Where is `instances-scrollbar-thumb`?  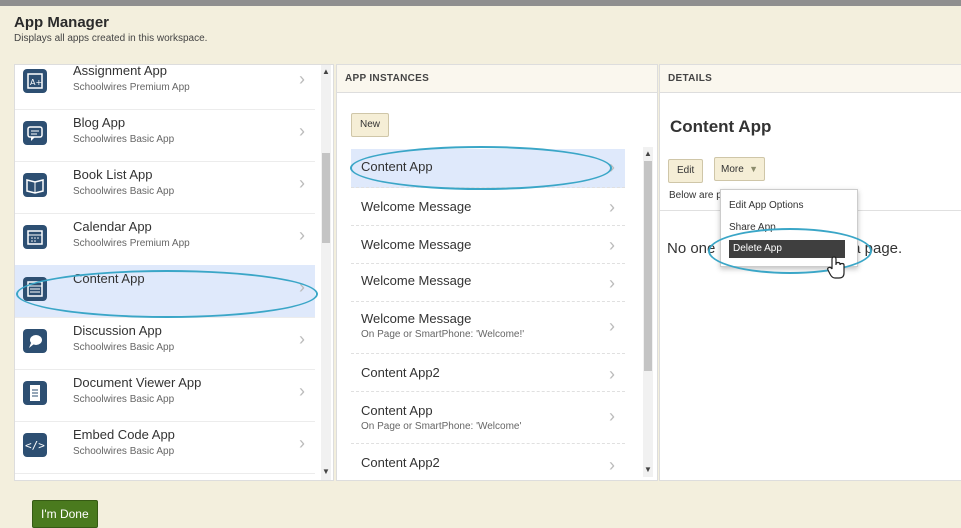
instances-scrollbar-thumb is located at coordinates (648, 266).